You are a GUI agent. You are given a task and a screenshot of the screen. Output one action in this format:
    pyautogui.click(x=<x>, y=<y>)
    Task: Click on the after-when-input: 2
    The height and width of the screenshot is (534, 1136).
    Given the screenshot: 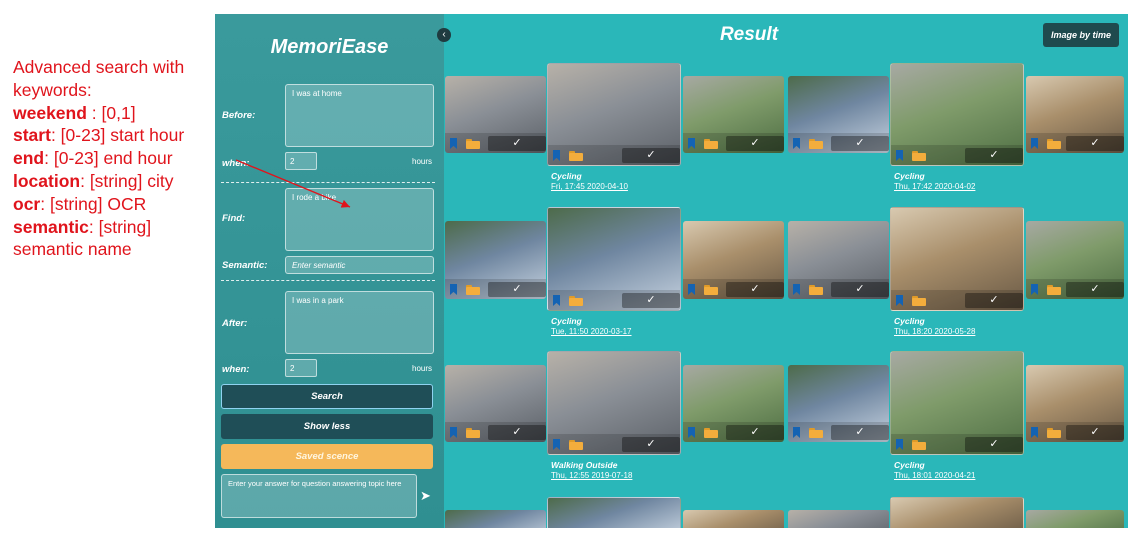 What is the action you would take?
    pyautogui.click(x=301, y=368)
    